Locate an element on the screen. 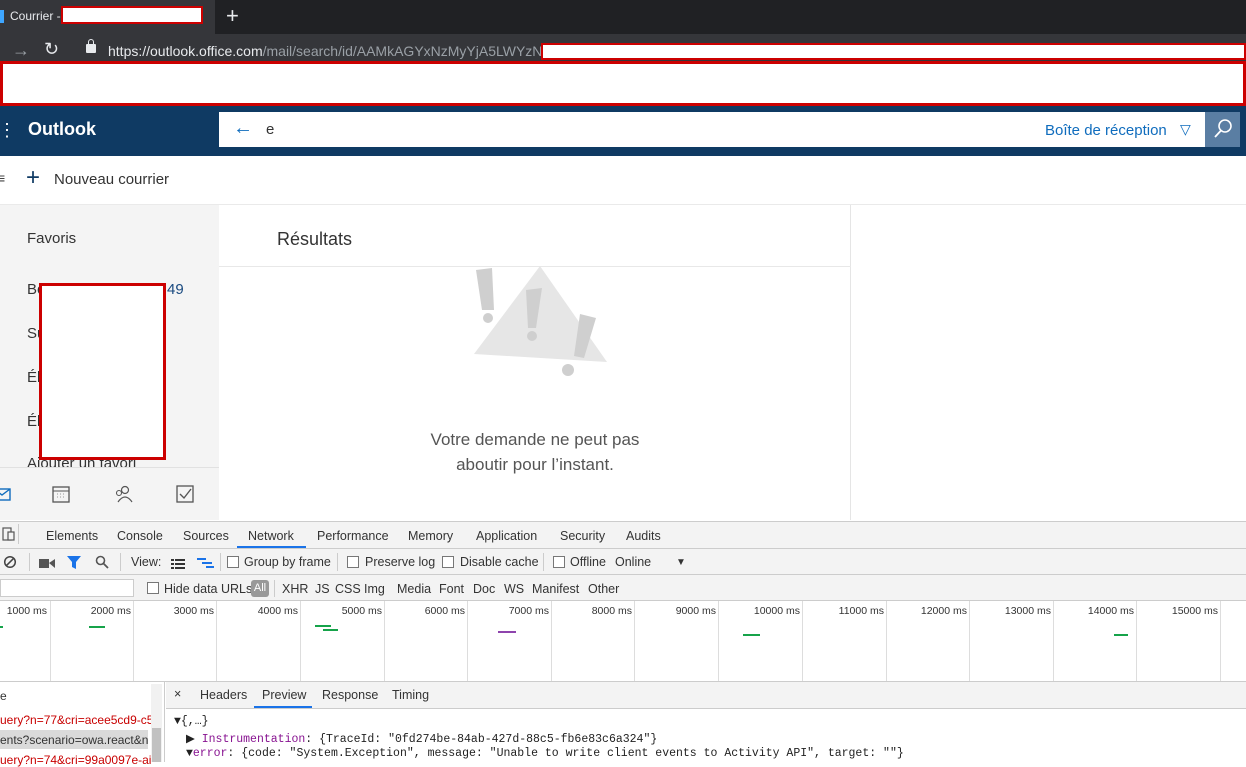  app-launcher-icon: ⋮ is located at coordinates (8, 130).